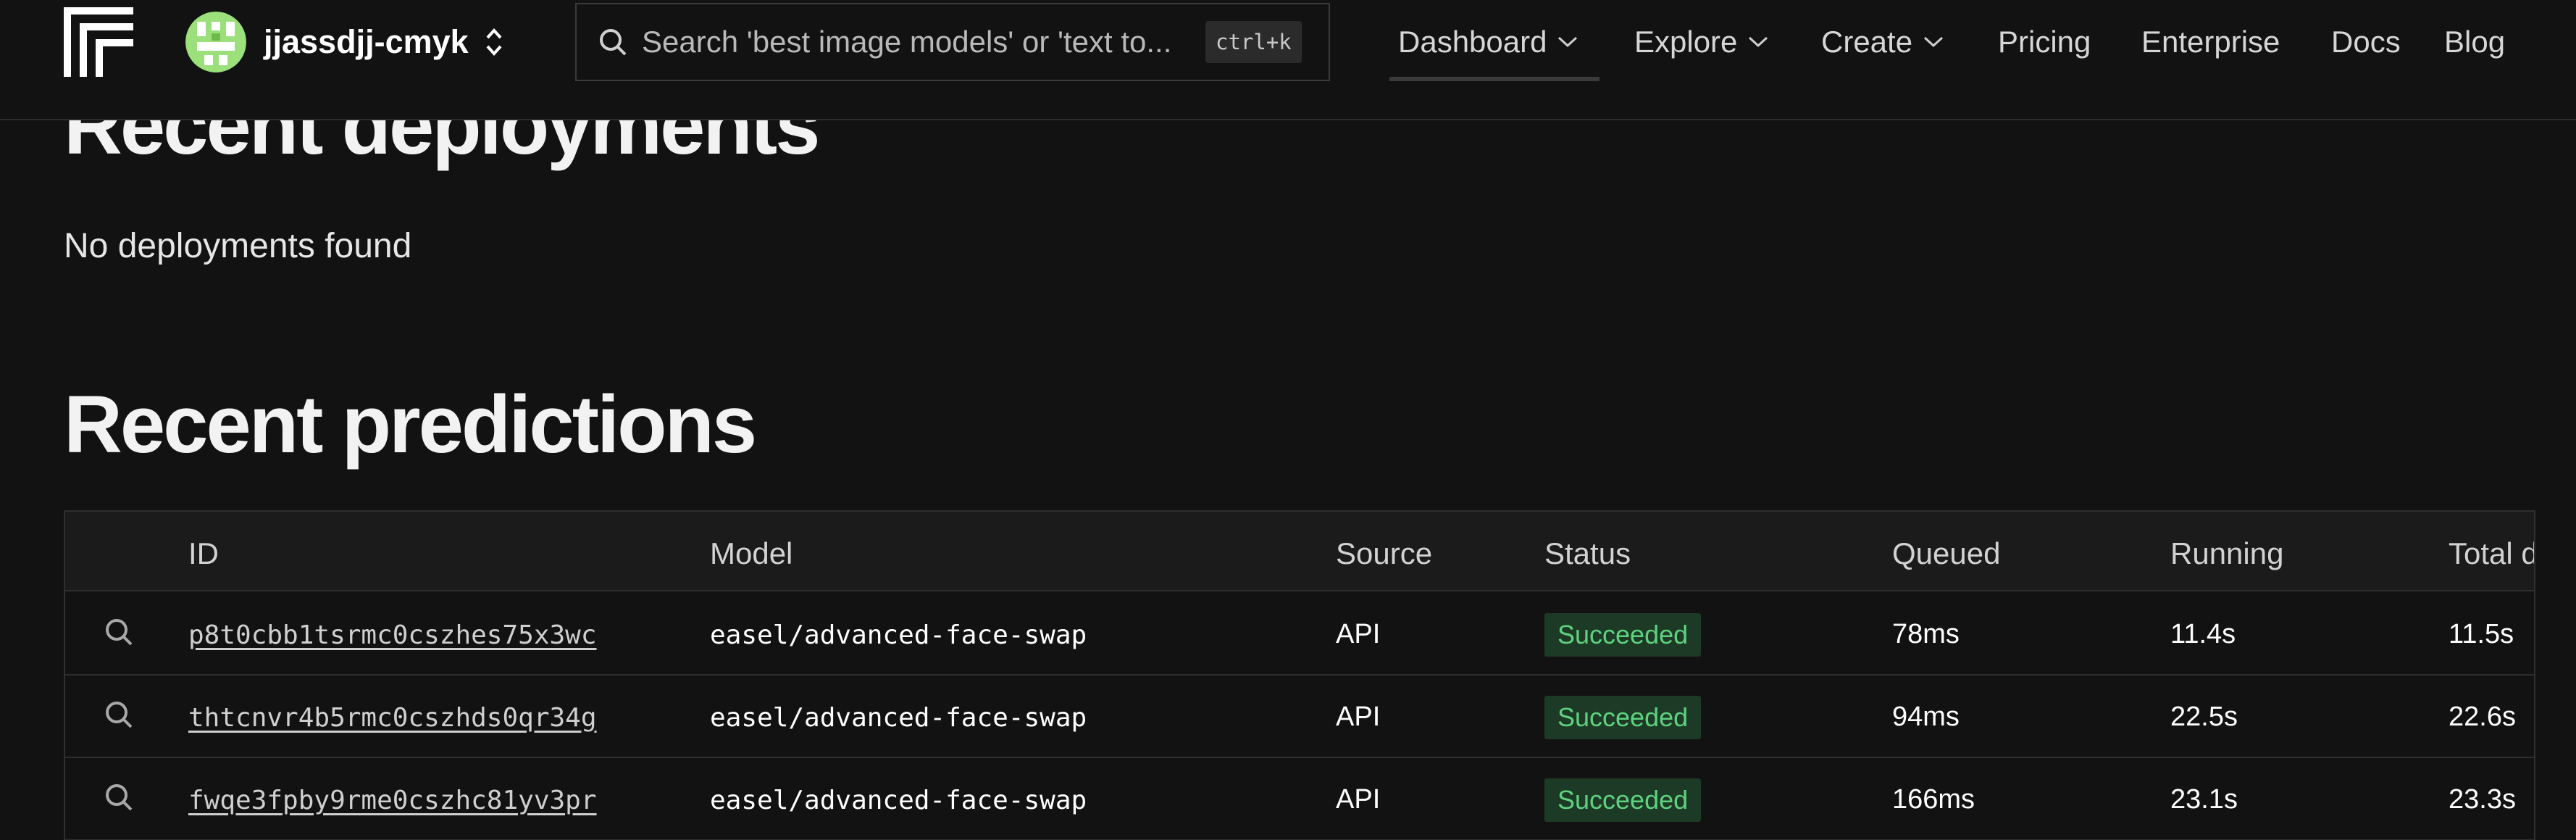 The width and height of the screenshot is (2576, 840). Describe the element at coordinates (1253, 42) in the screenshot. I see `search-shortcut-hint: ctrl+k` at that location.